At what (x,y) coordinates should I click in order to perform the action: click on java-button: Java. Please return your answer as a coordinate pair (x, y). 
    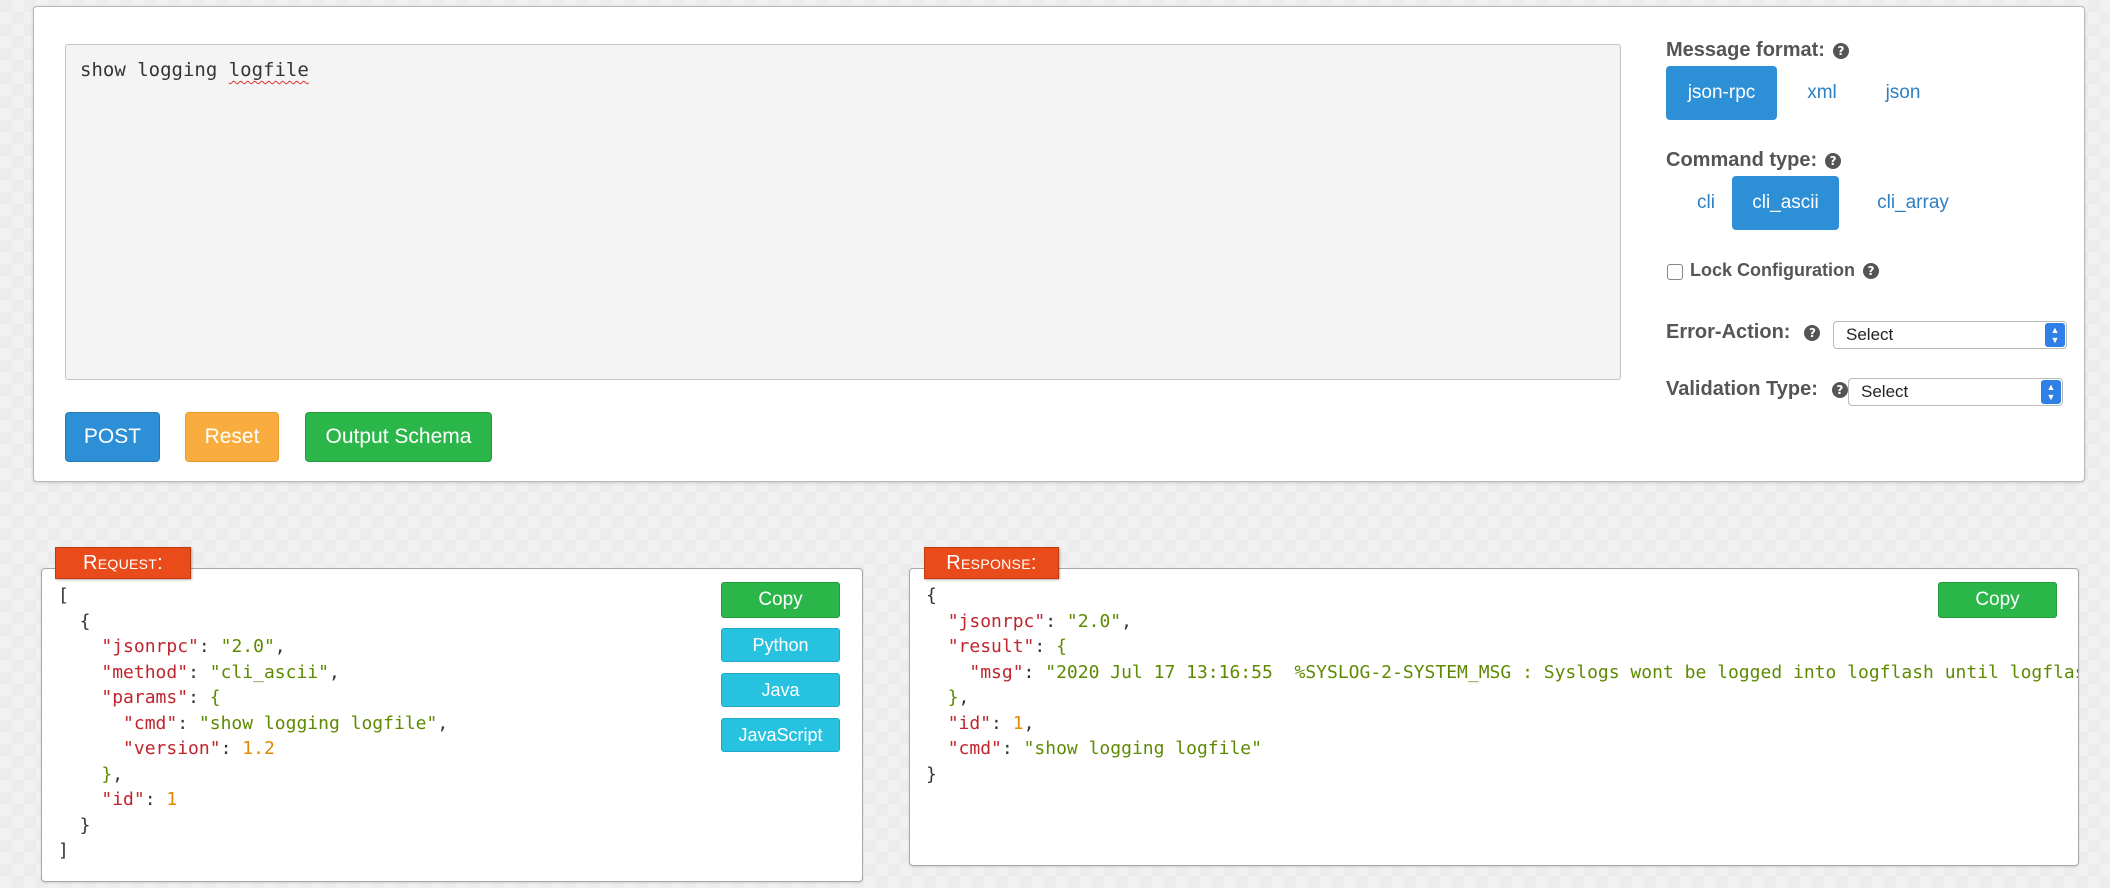
    Looking at the image, I should click on (780, 690).